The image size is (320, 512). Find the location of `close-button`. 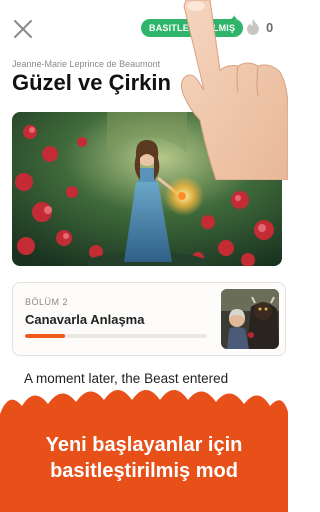

close-button is located at coordinates (23, 29).